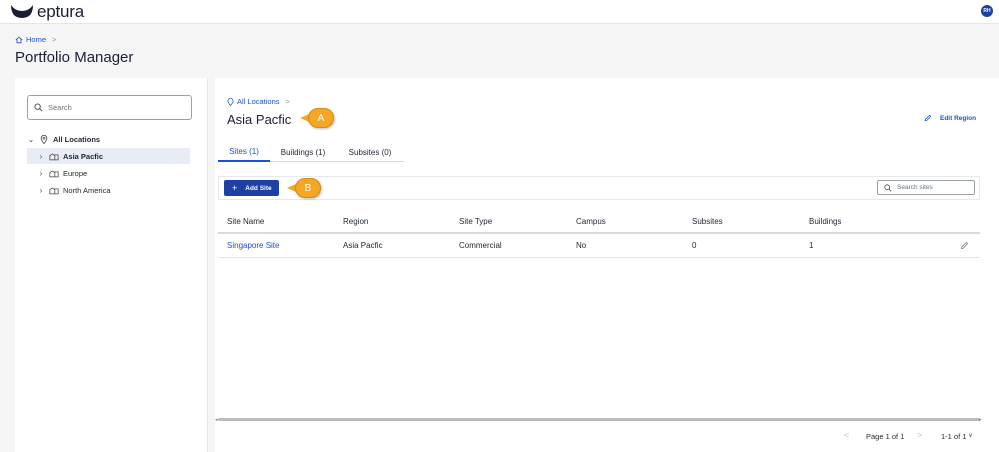 The width and height of the screenshot is (999, 452). I want to click on tree-item-label: North America, so click(87, 190).